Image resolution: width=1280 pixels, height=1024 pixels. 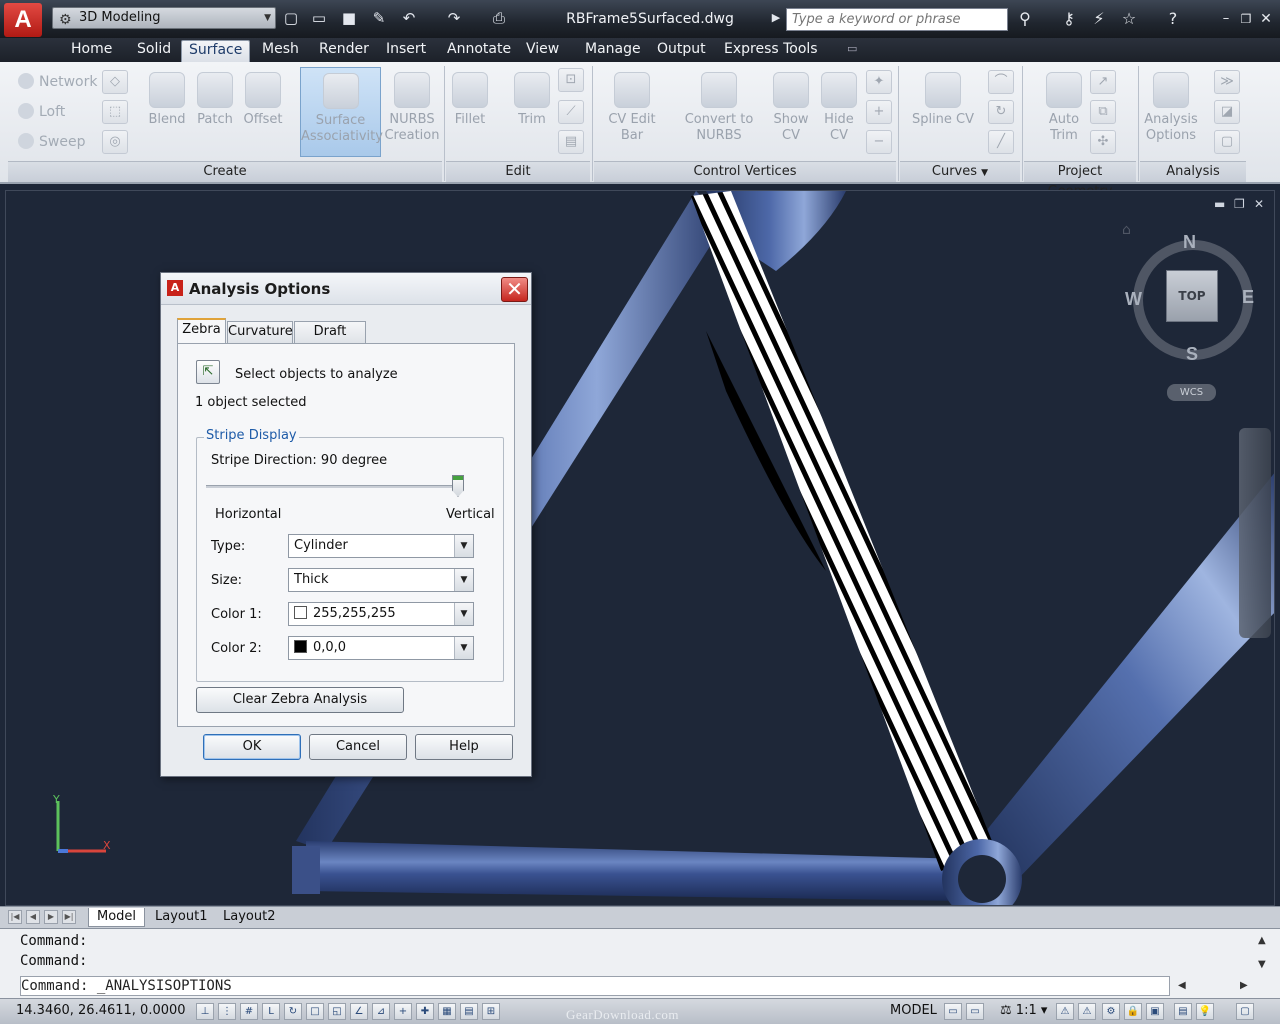 I want to click on tab-render: Render, so click(x=344, y=50).